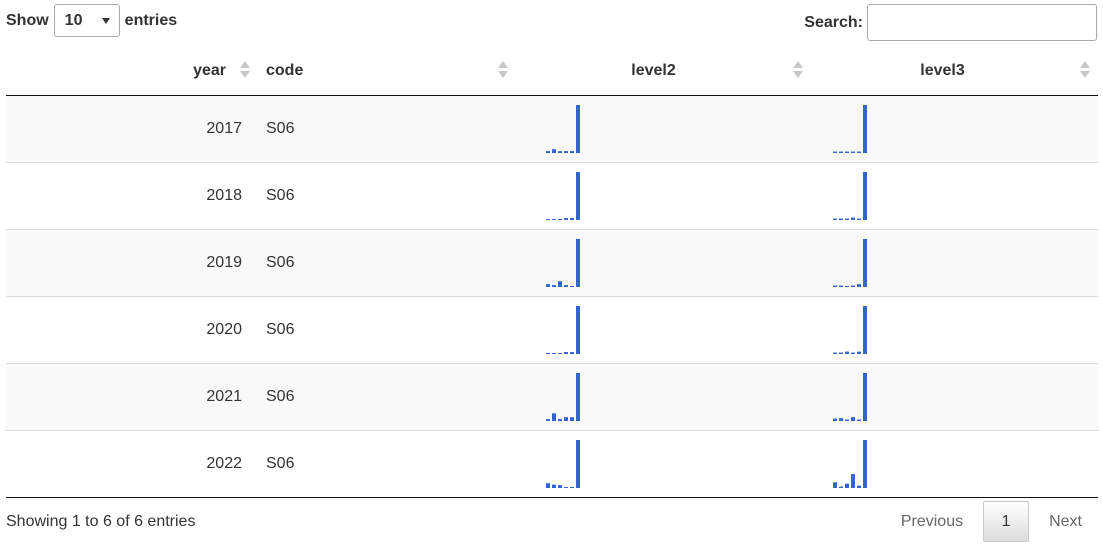 This screenshot has width=1103, height=549. What do you see at coordinates (151, 20) in the screenshot?
I see `entries-label: entries` at bounding box center [151, 20].